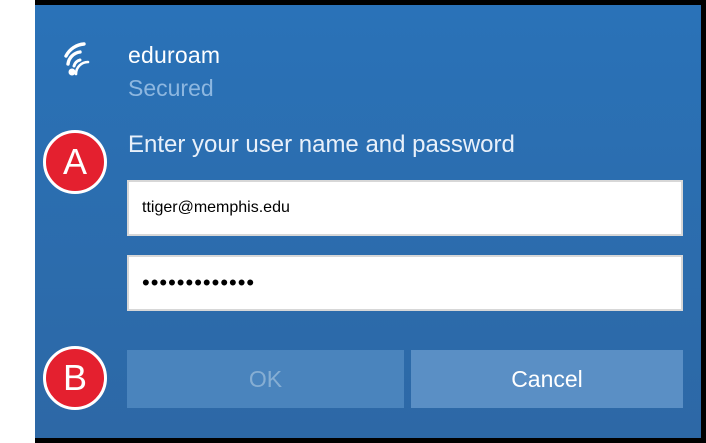 This screenshot has height=443, width=706. I want to click on wifi-icon, so click(83, 61).